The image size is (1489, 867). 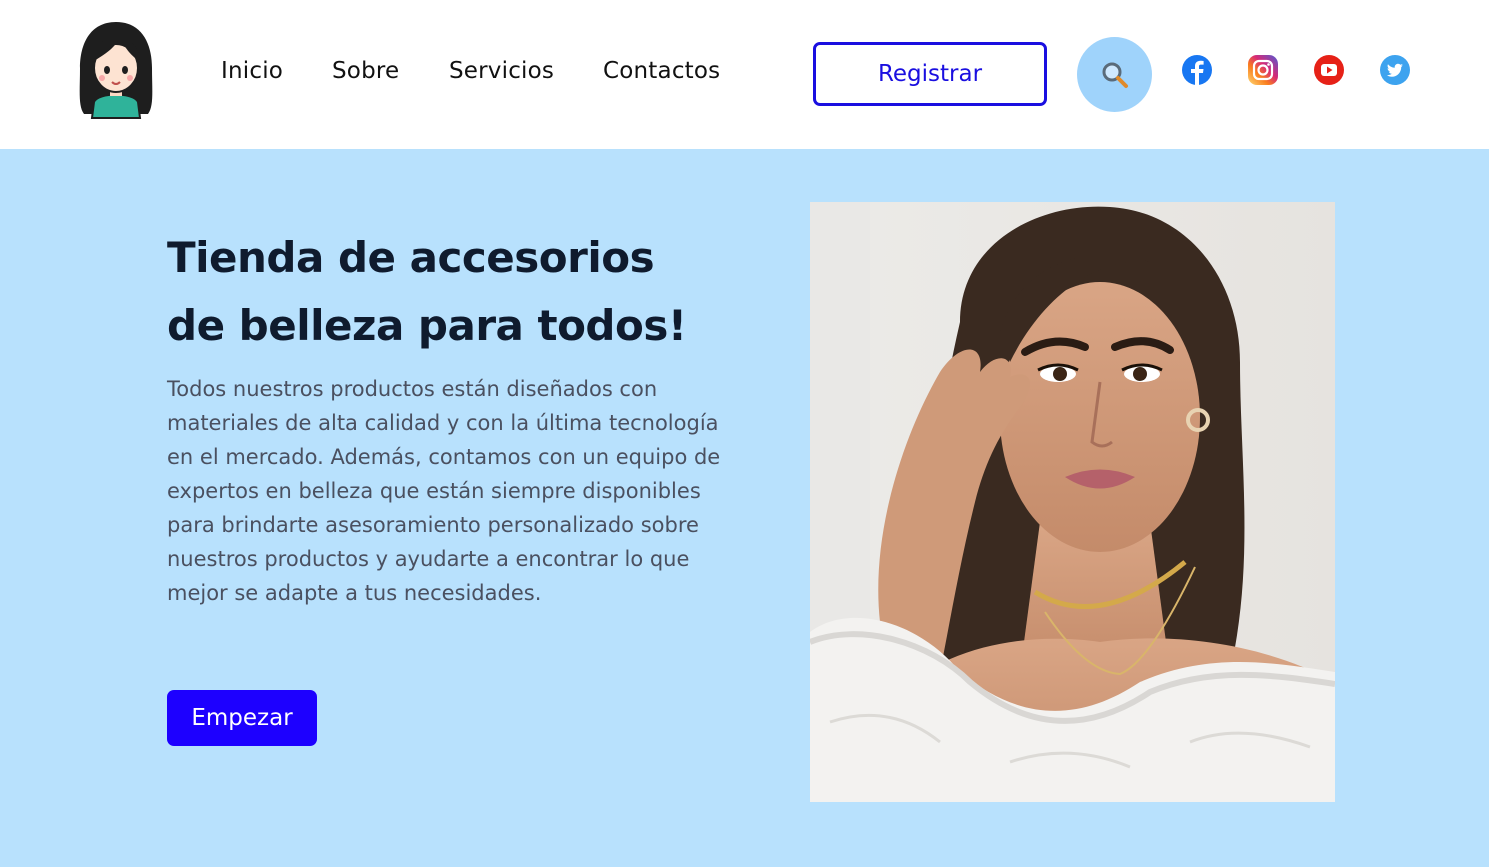 I want to click on logo-avatar, so click(x=116, y=69).